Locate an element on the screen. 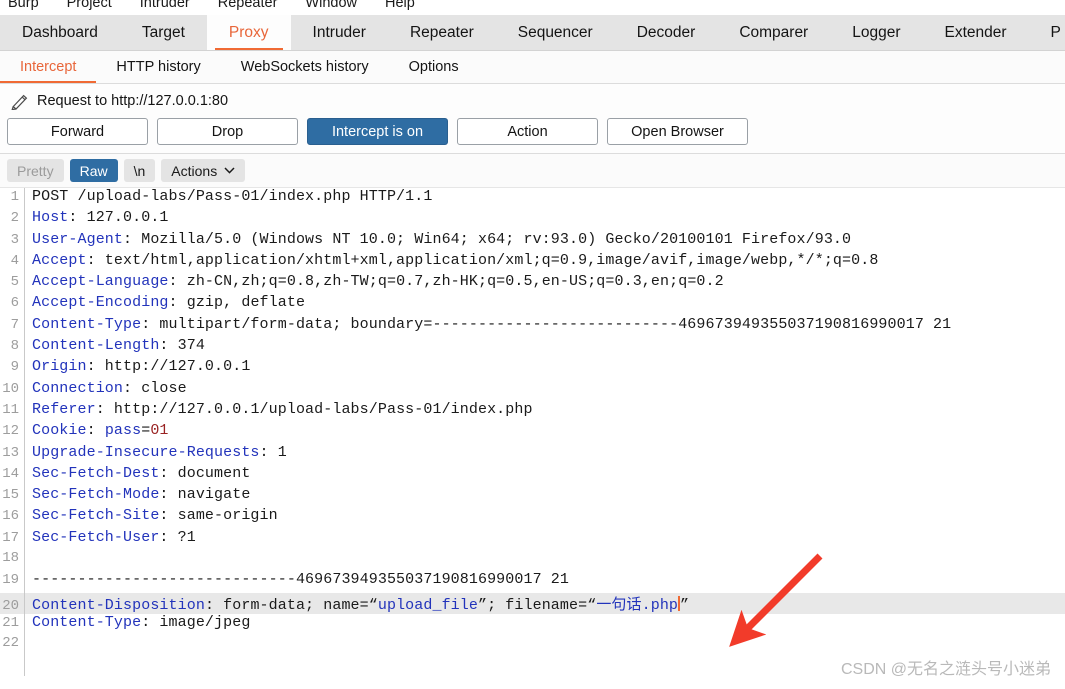 The height and width of the screenshot is (689, 1065). raw-view-button: Raw is located at coordinates (93, 170).